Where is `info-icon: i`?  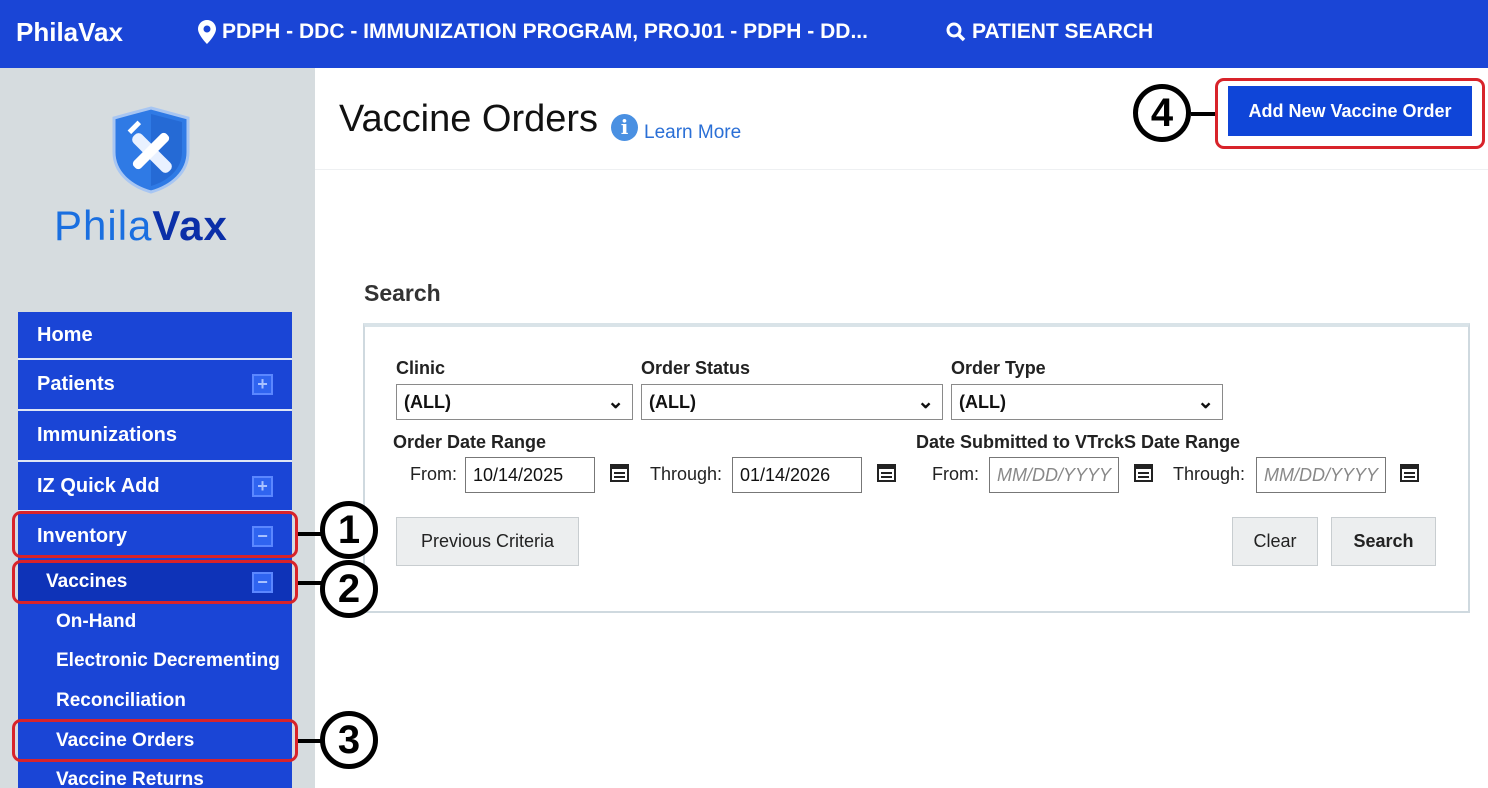 info-icon: i is located at coordinates (624, 127).